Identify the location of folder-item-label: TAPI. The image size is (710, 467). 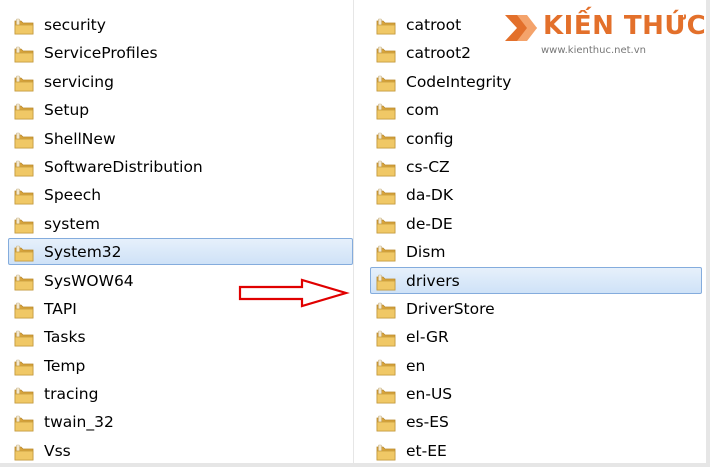
(60, 308).